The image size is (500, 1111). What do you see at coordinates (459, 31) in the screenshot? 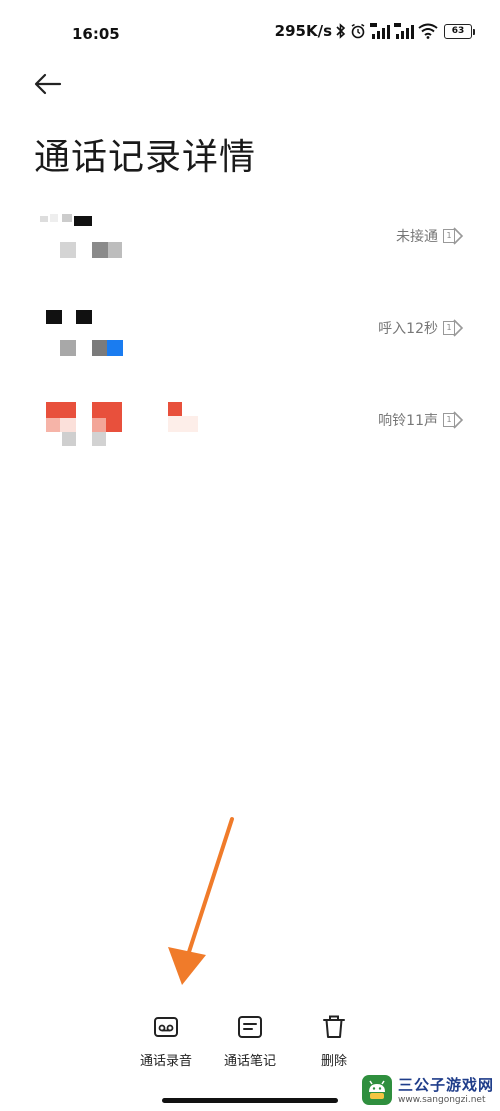
I see `battery-icon: 63` at bounding box center [459, 31].